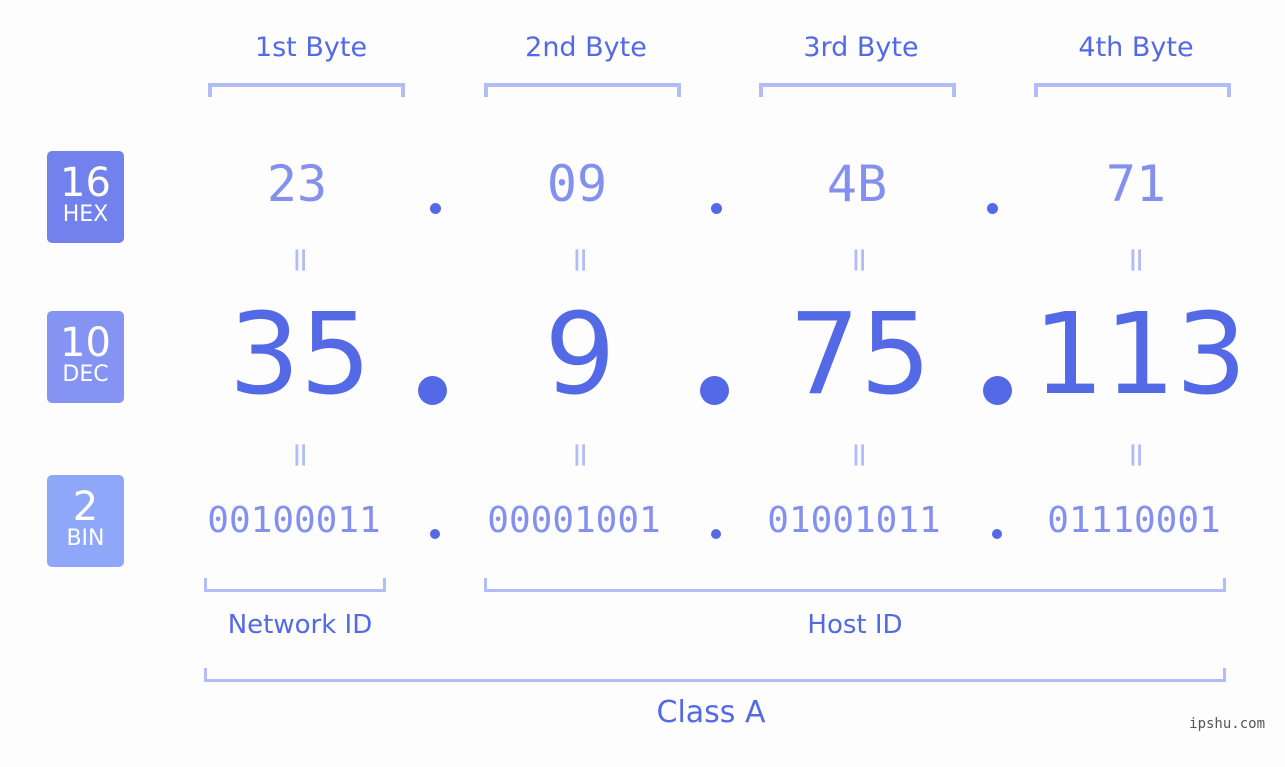 Image resolution: width=1285 pixels, height=767 pixels. I want to click on bin-badge-label: BIN, so click(85, 538).